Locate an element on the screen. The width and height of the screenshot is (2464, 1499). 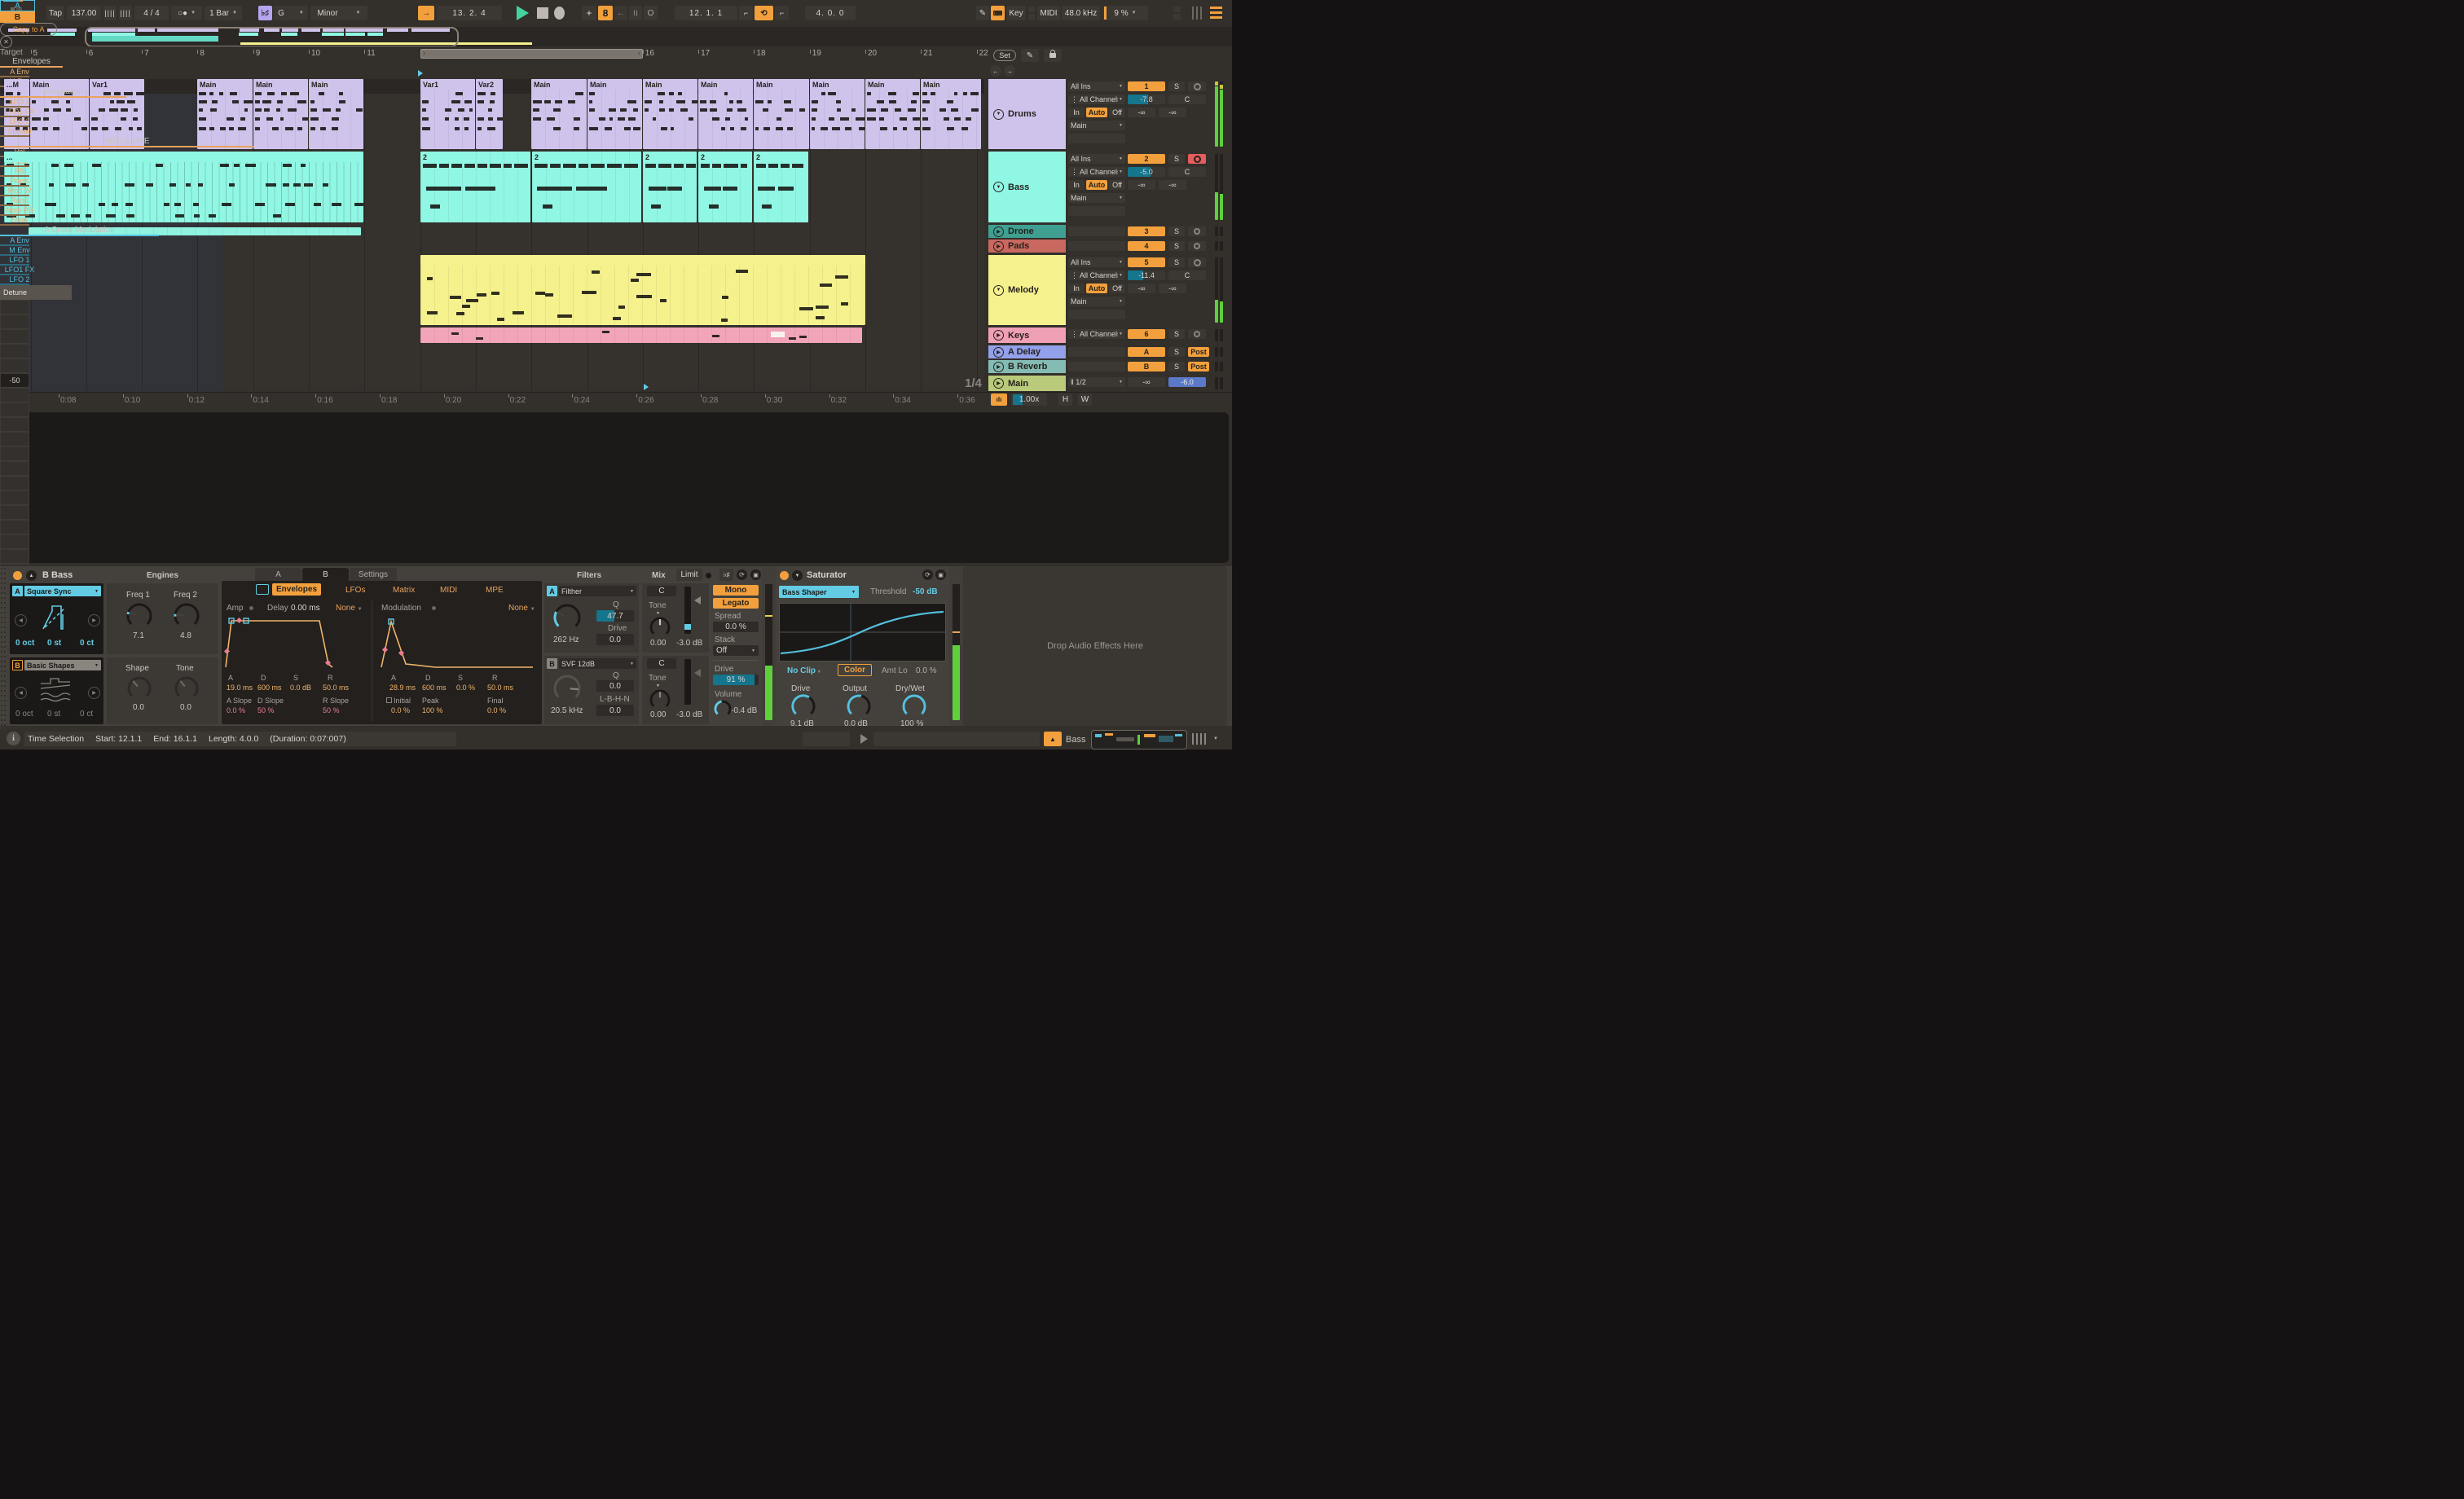
track-name: ▶ Pads is located at coordinates (1027, 246).